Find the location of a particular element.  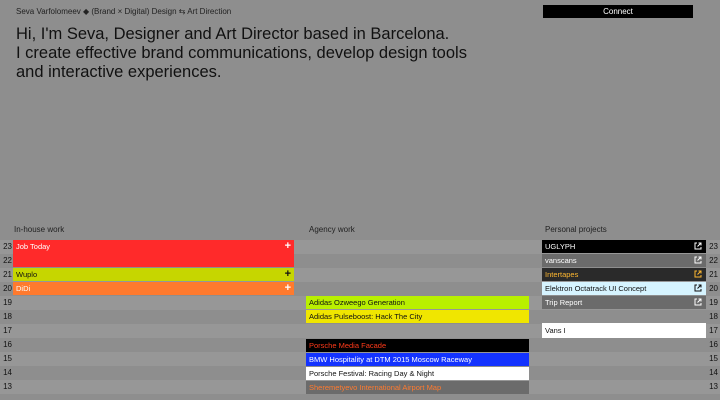

connect-button: Connect is located at coordinates (618, 11).